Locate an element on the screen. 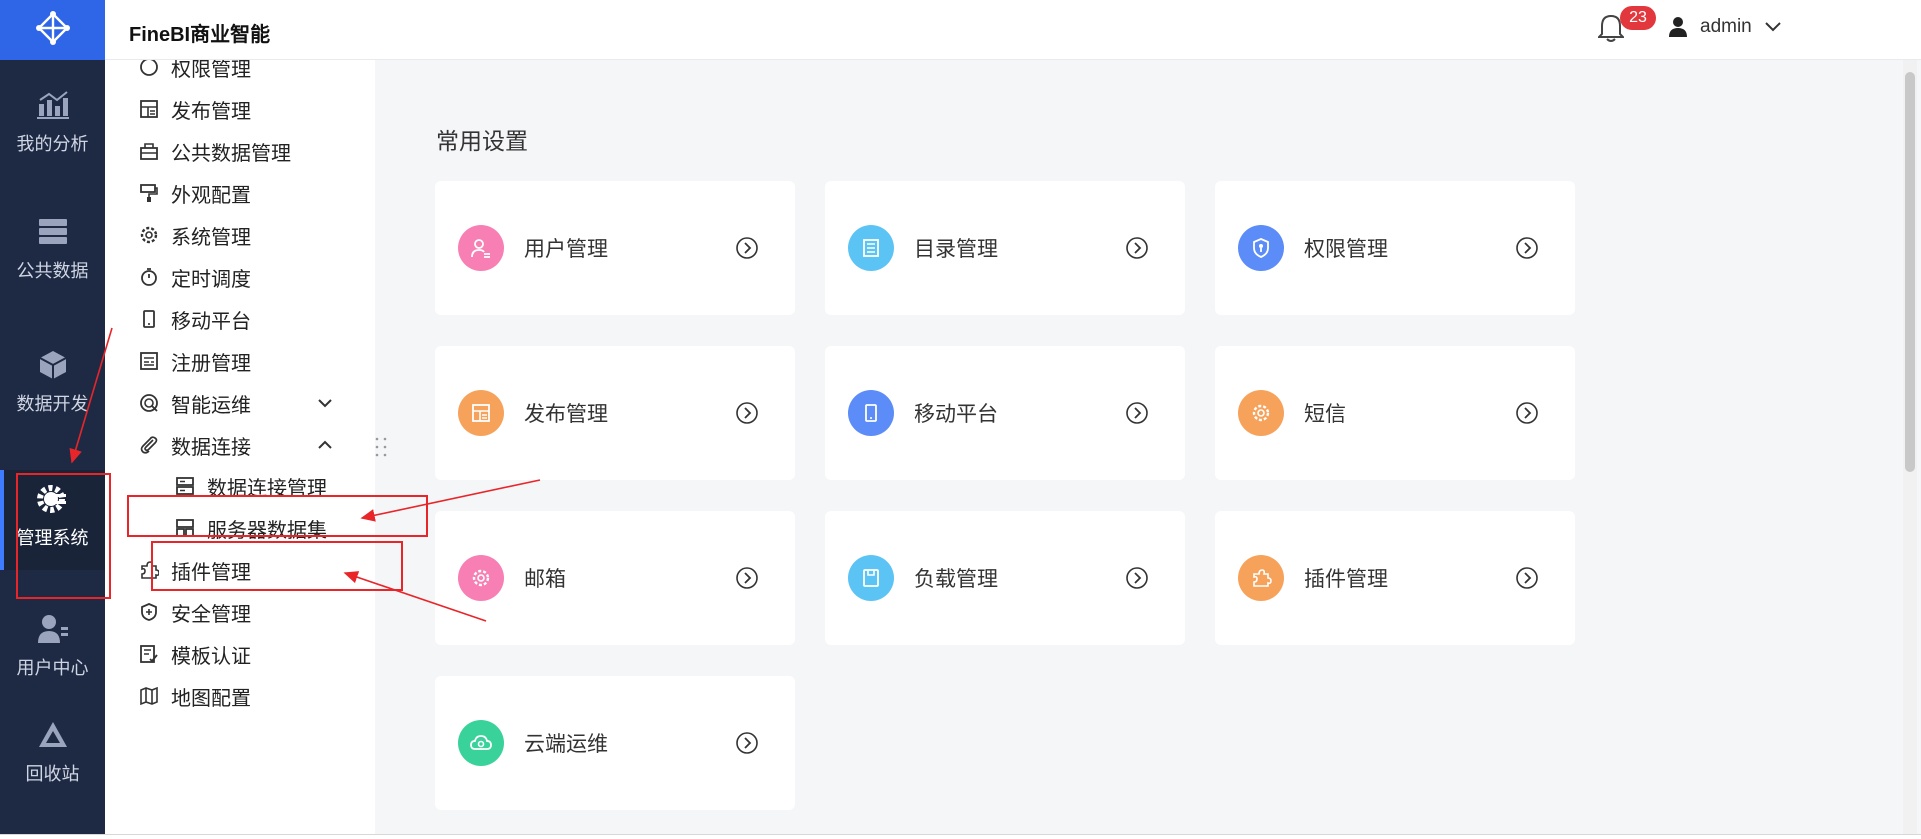 This screenshot has width=1921, height=839. rail-item-recycle-bin: 回收站 is located at coordinates (52, 768).